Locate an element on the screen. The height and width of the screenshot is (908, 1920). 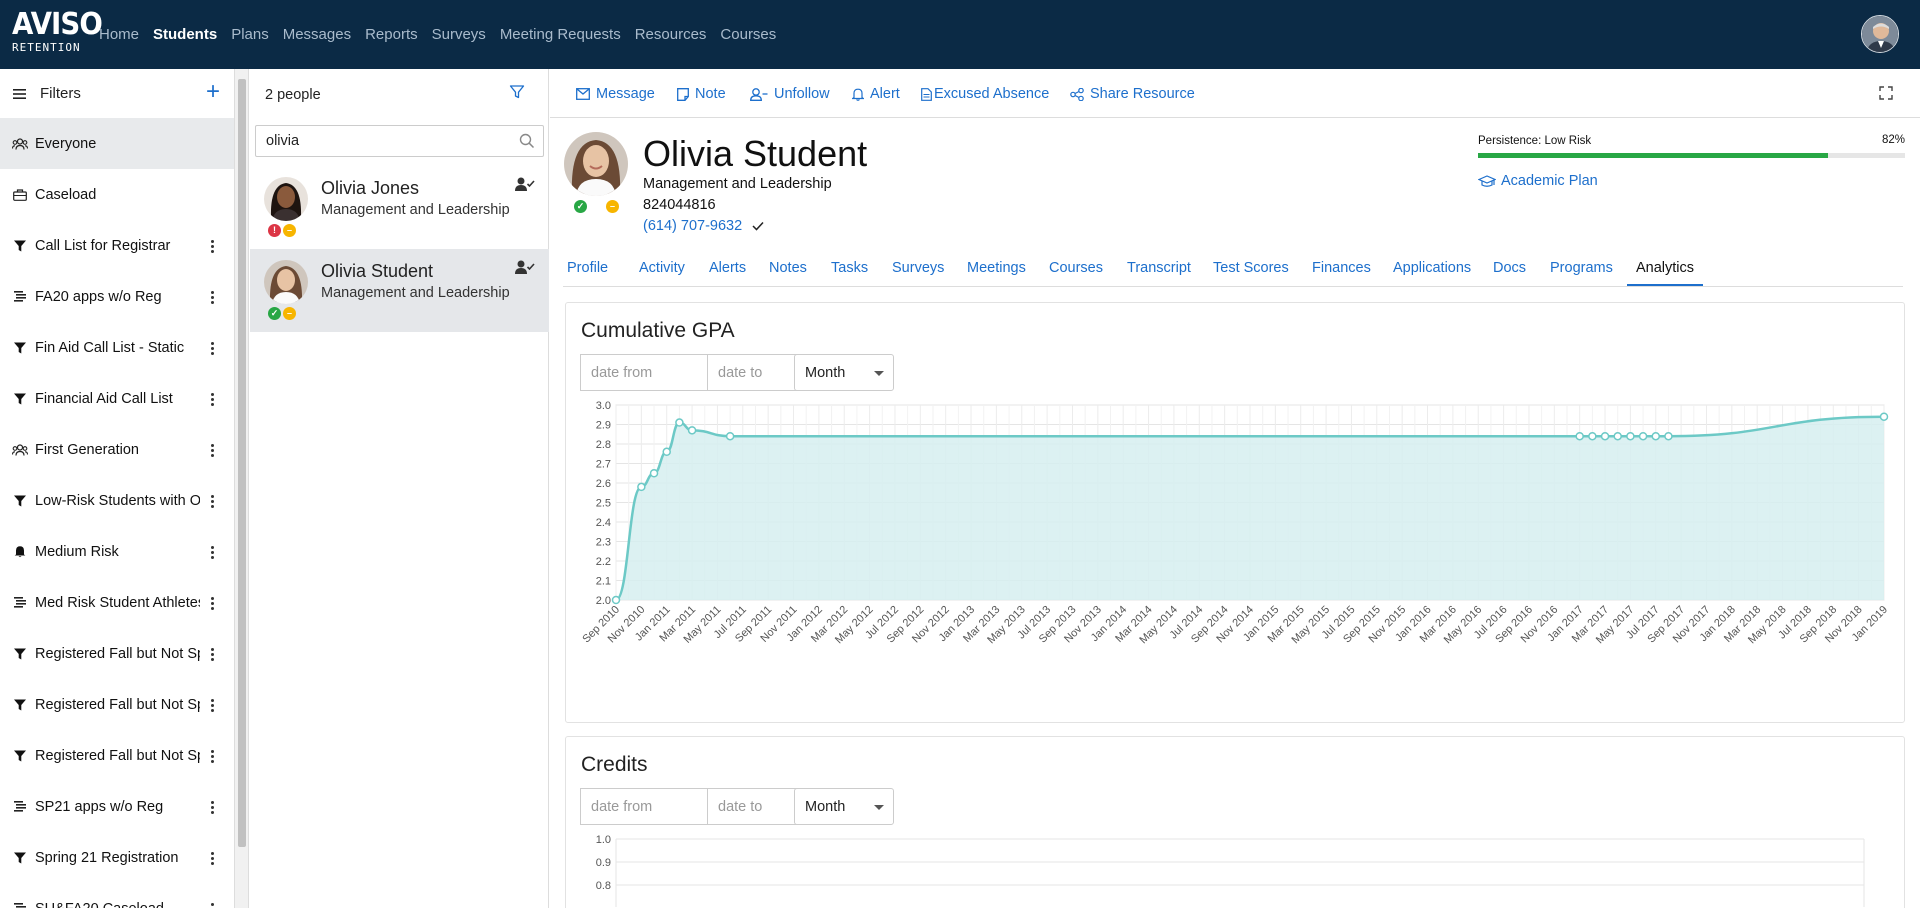
filter-item: Low-Risk Students with Op is located at coordinates (117, 500).